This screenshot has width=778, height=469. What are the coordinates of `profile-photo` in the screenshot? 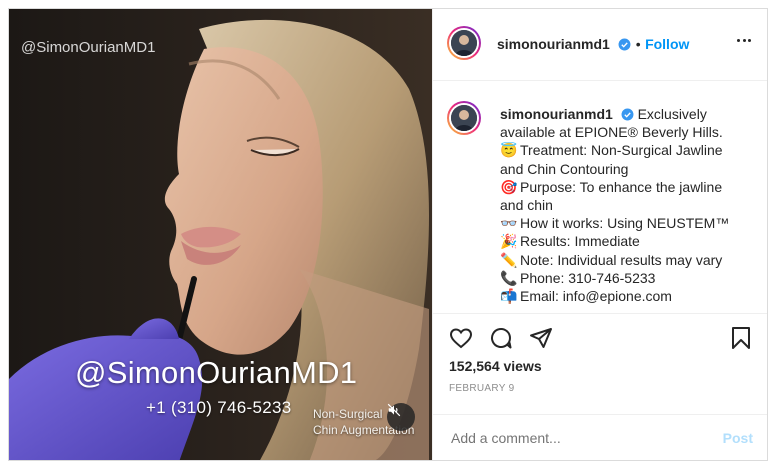 It's located at (464, 43).